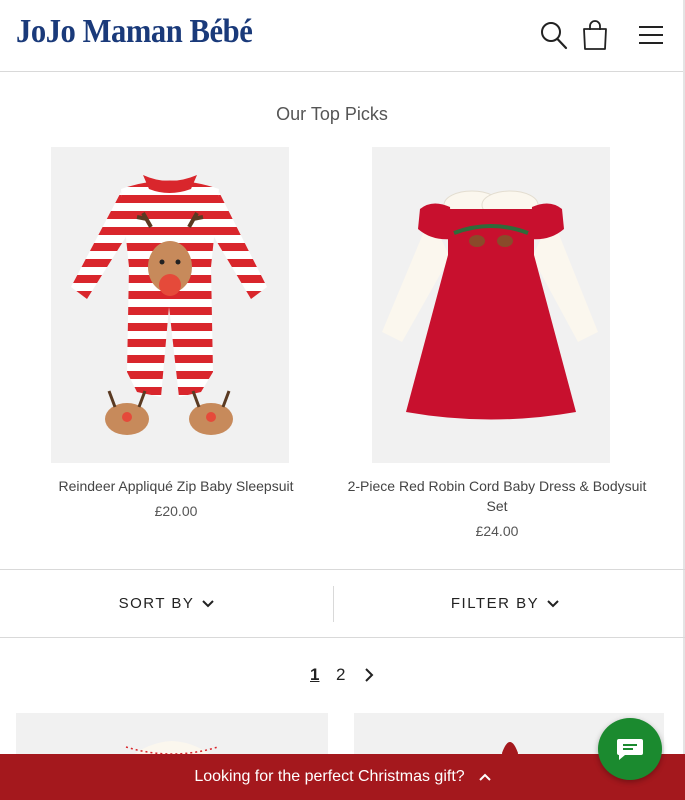  I want to click on site-logo: JoJo Maman Bébé, so click(134, 32).